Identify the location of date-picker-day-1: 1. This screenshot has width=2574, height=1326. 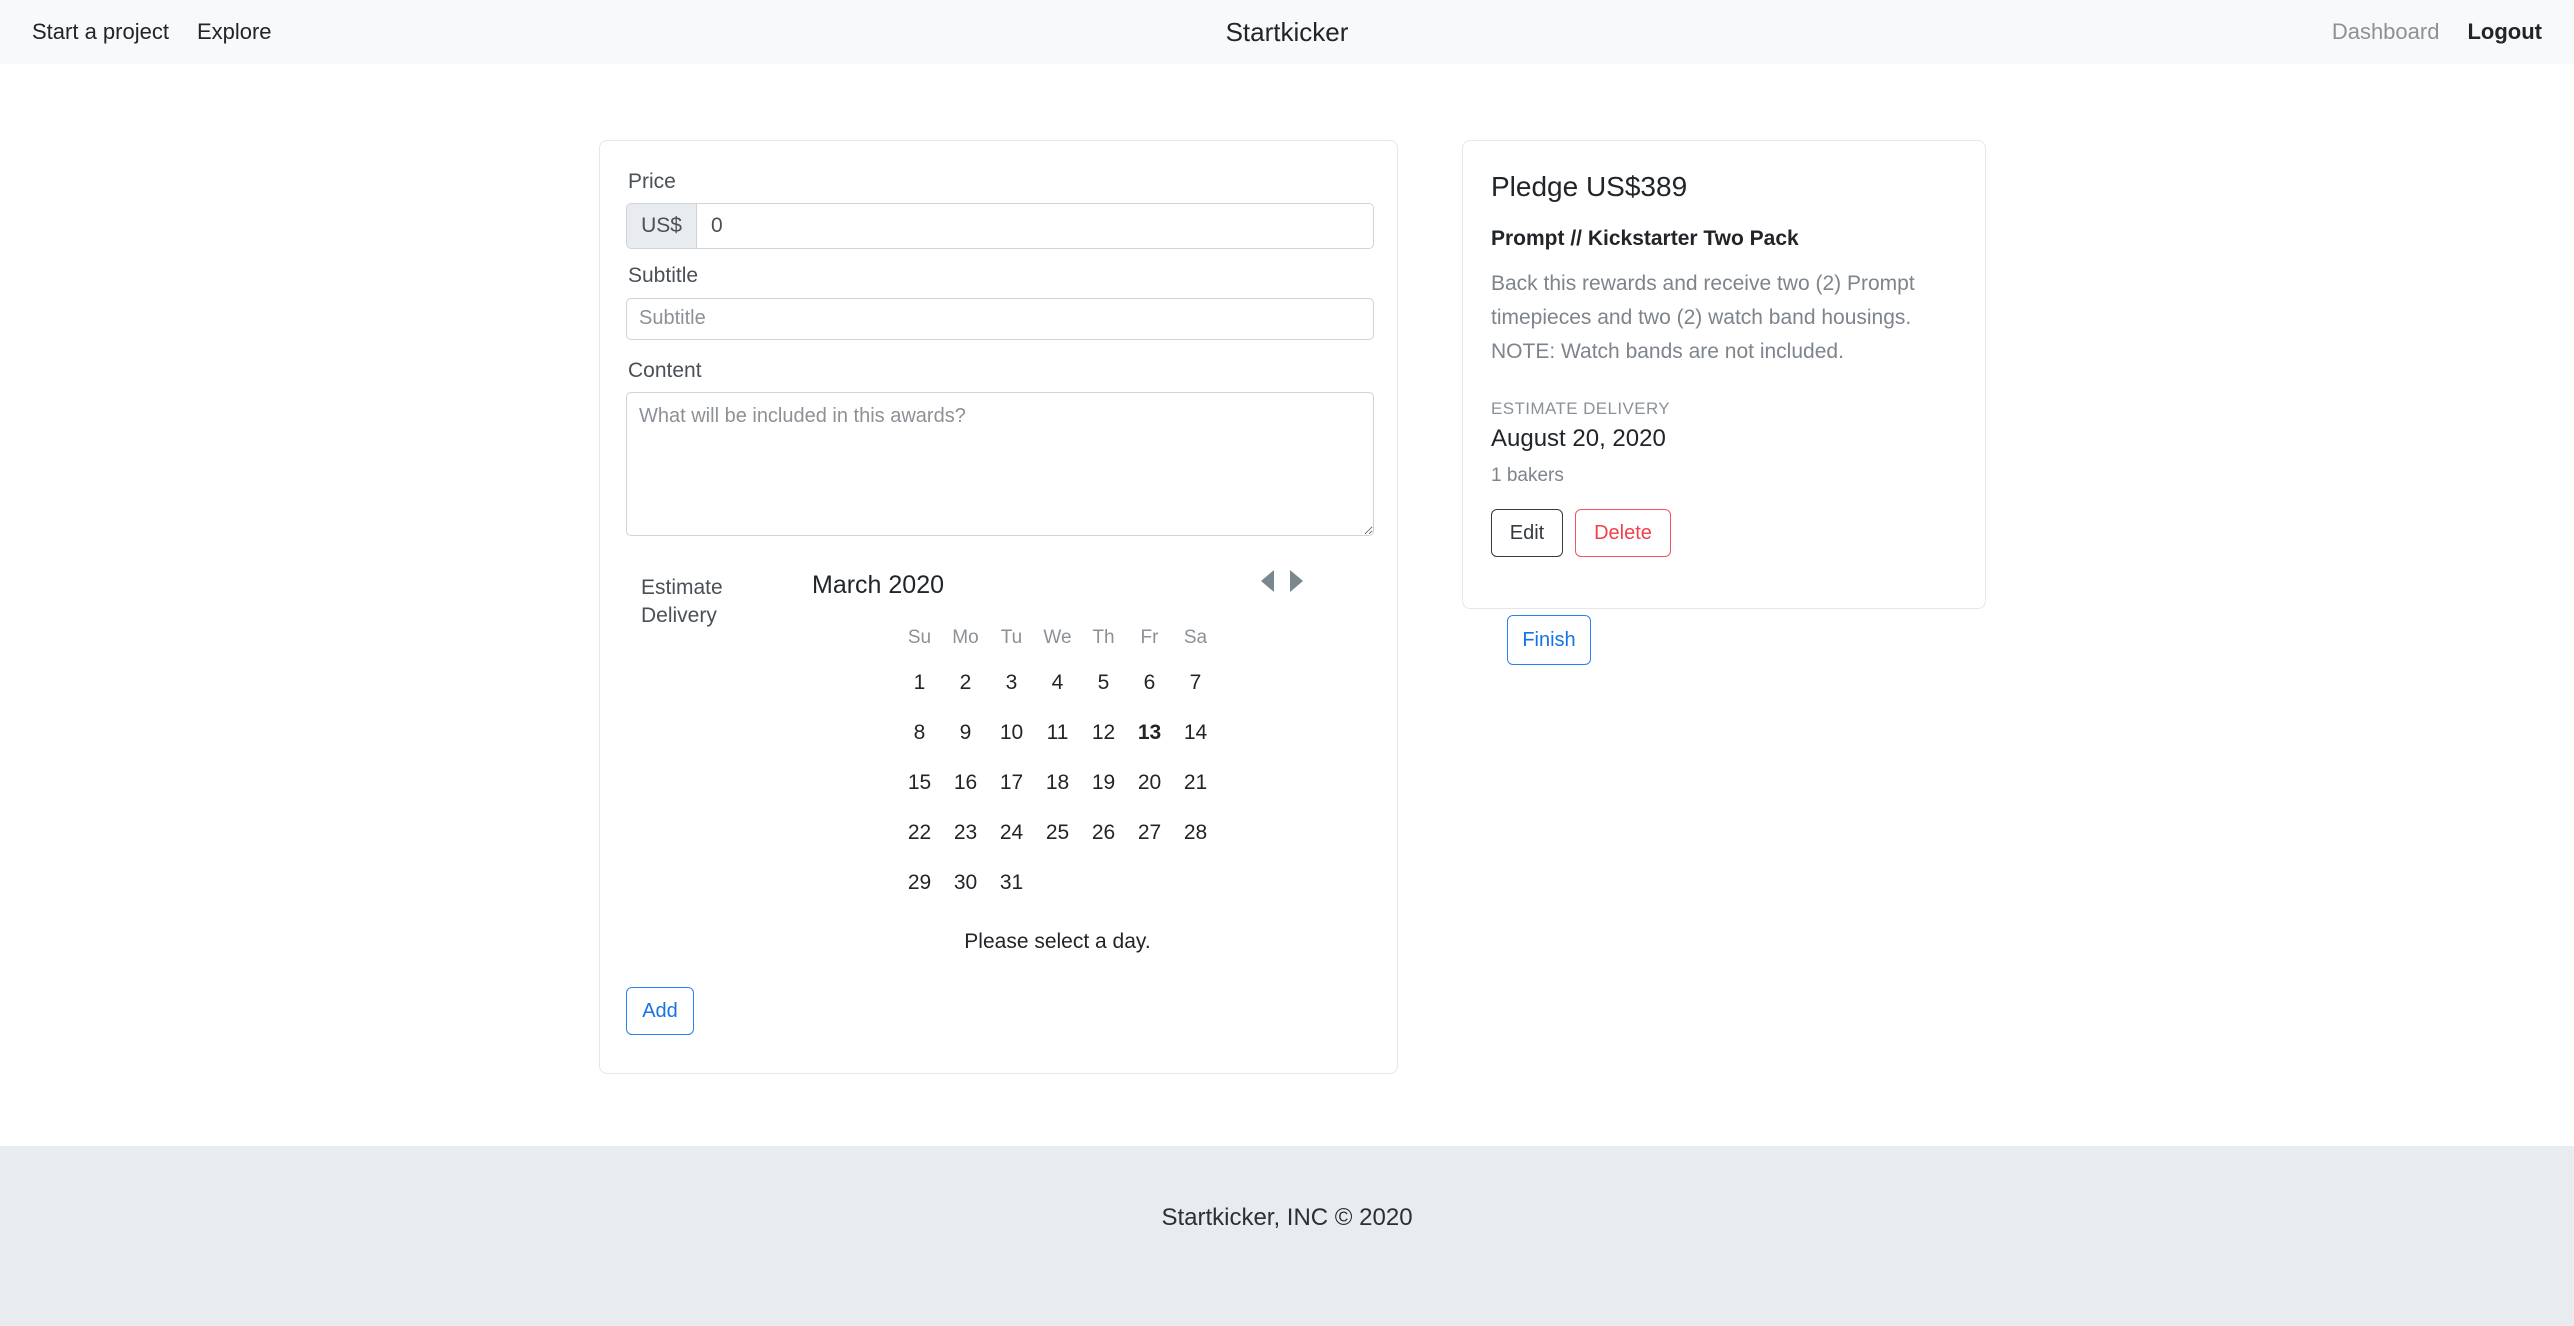
(919, 682).